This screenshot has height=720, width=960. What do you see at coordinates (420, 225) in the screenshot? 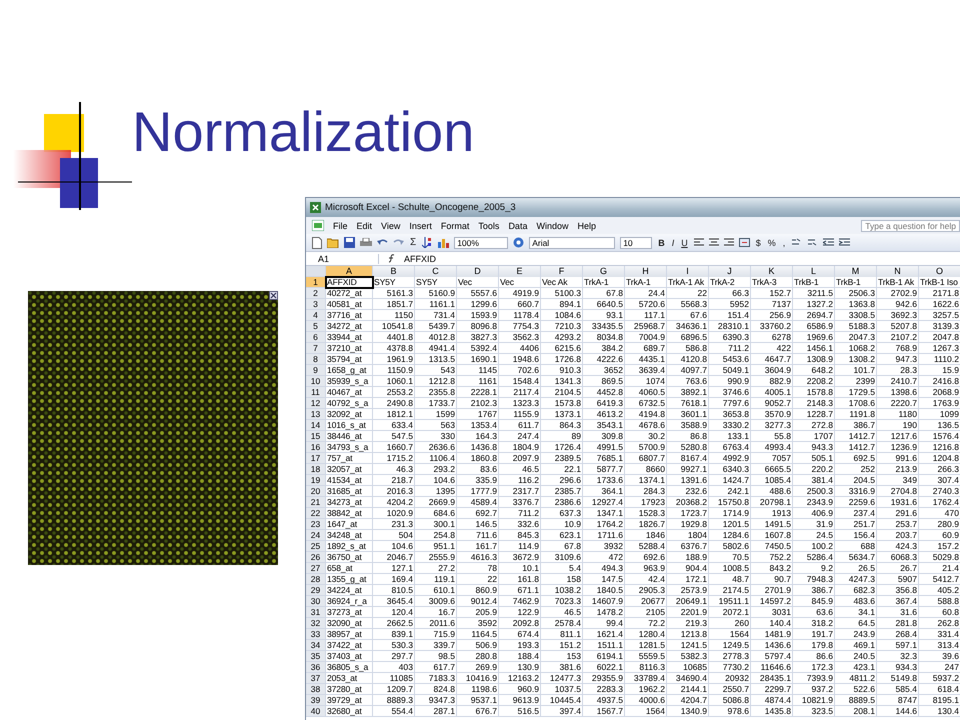
I see `menu-item: Insert` at bounding box center [420, 225].